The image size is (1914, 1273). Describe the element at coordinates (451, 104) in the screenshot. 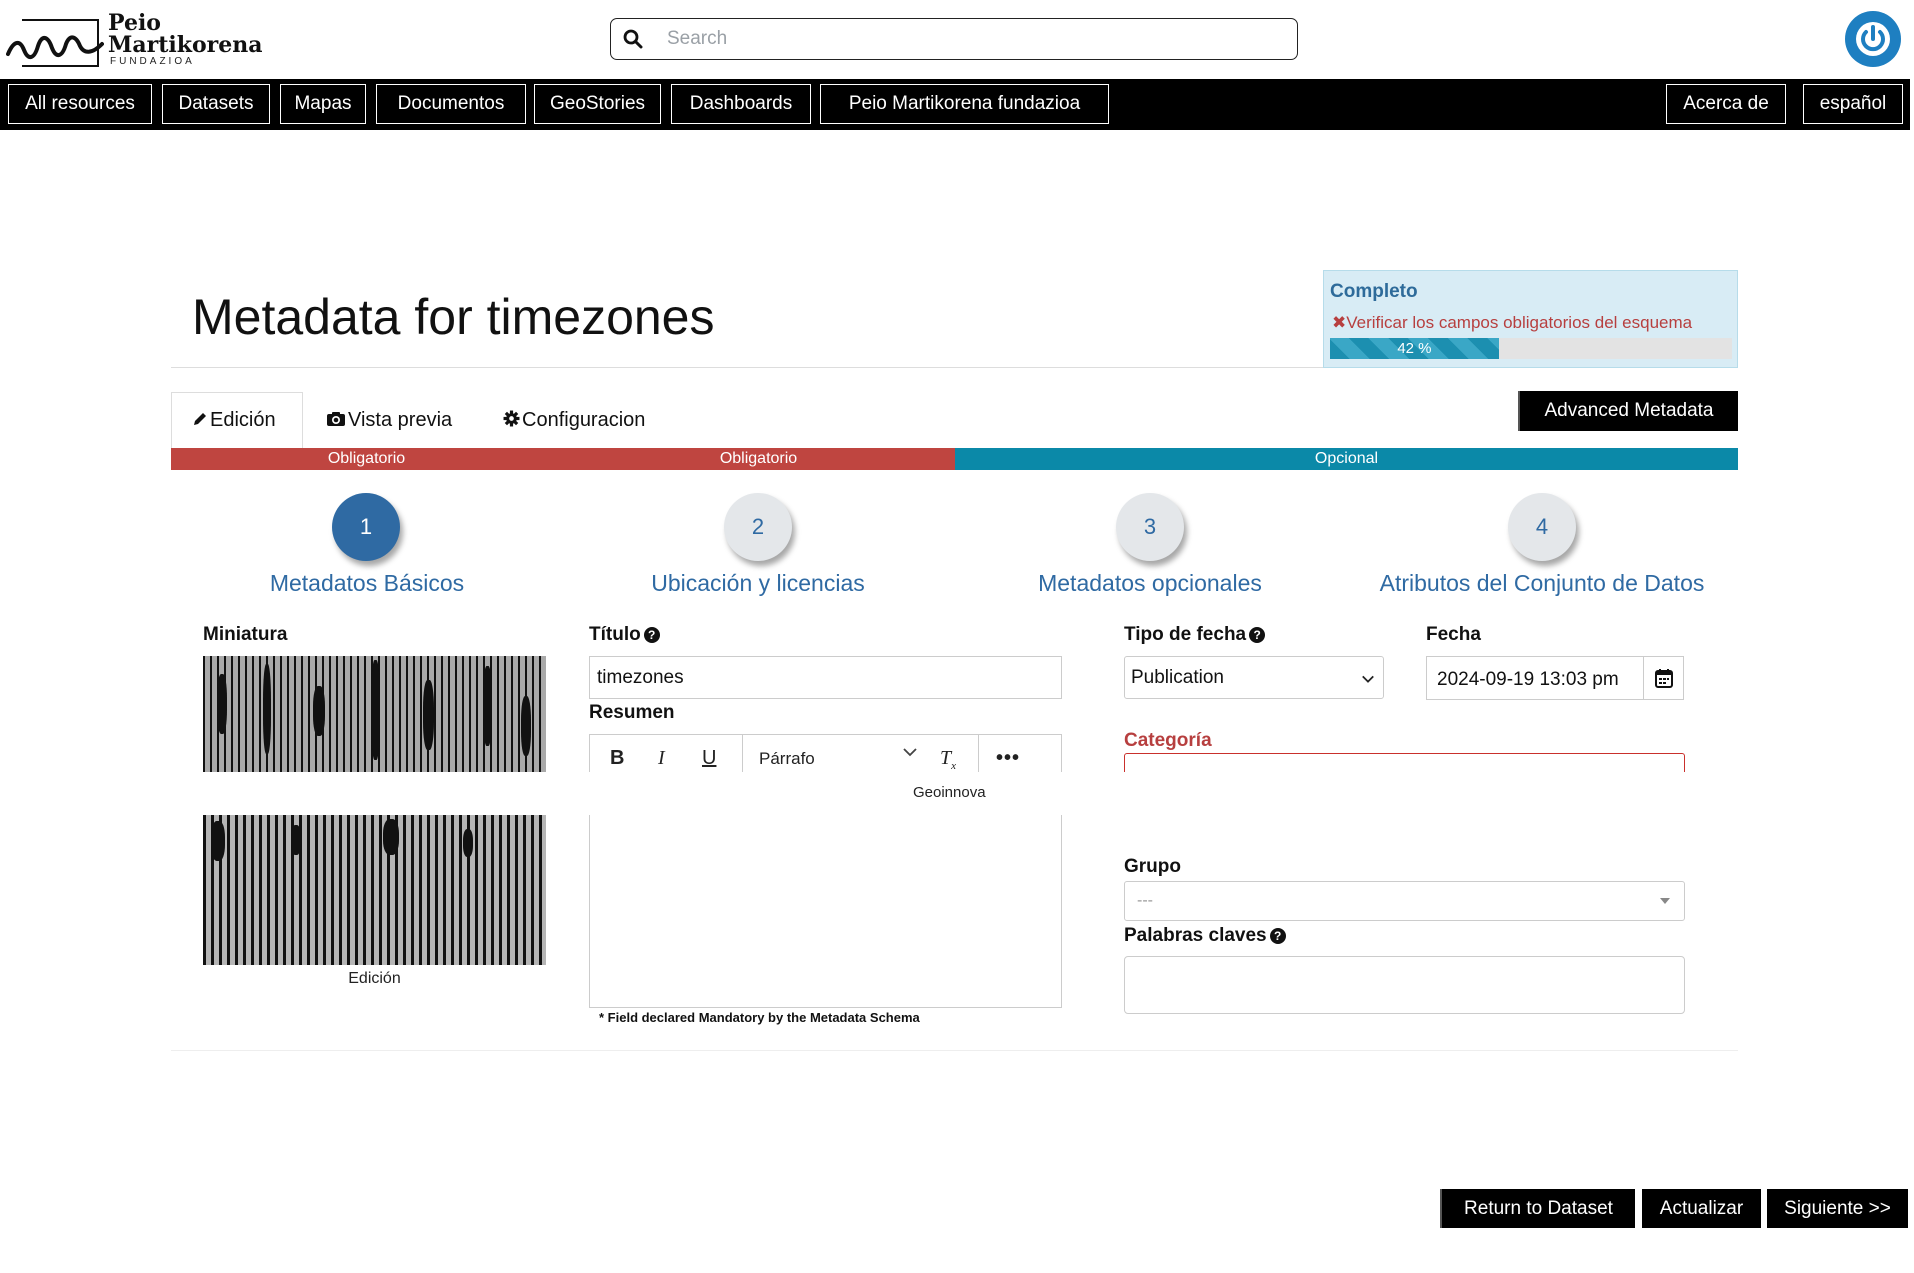

I see `nav-documents: Documentos` at that location.